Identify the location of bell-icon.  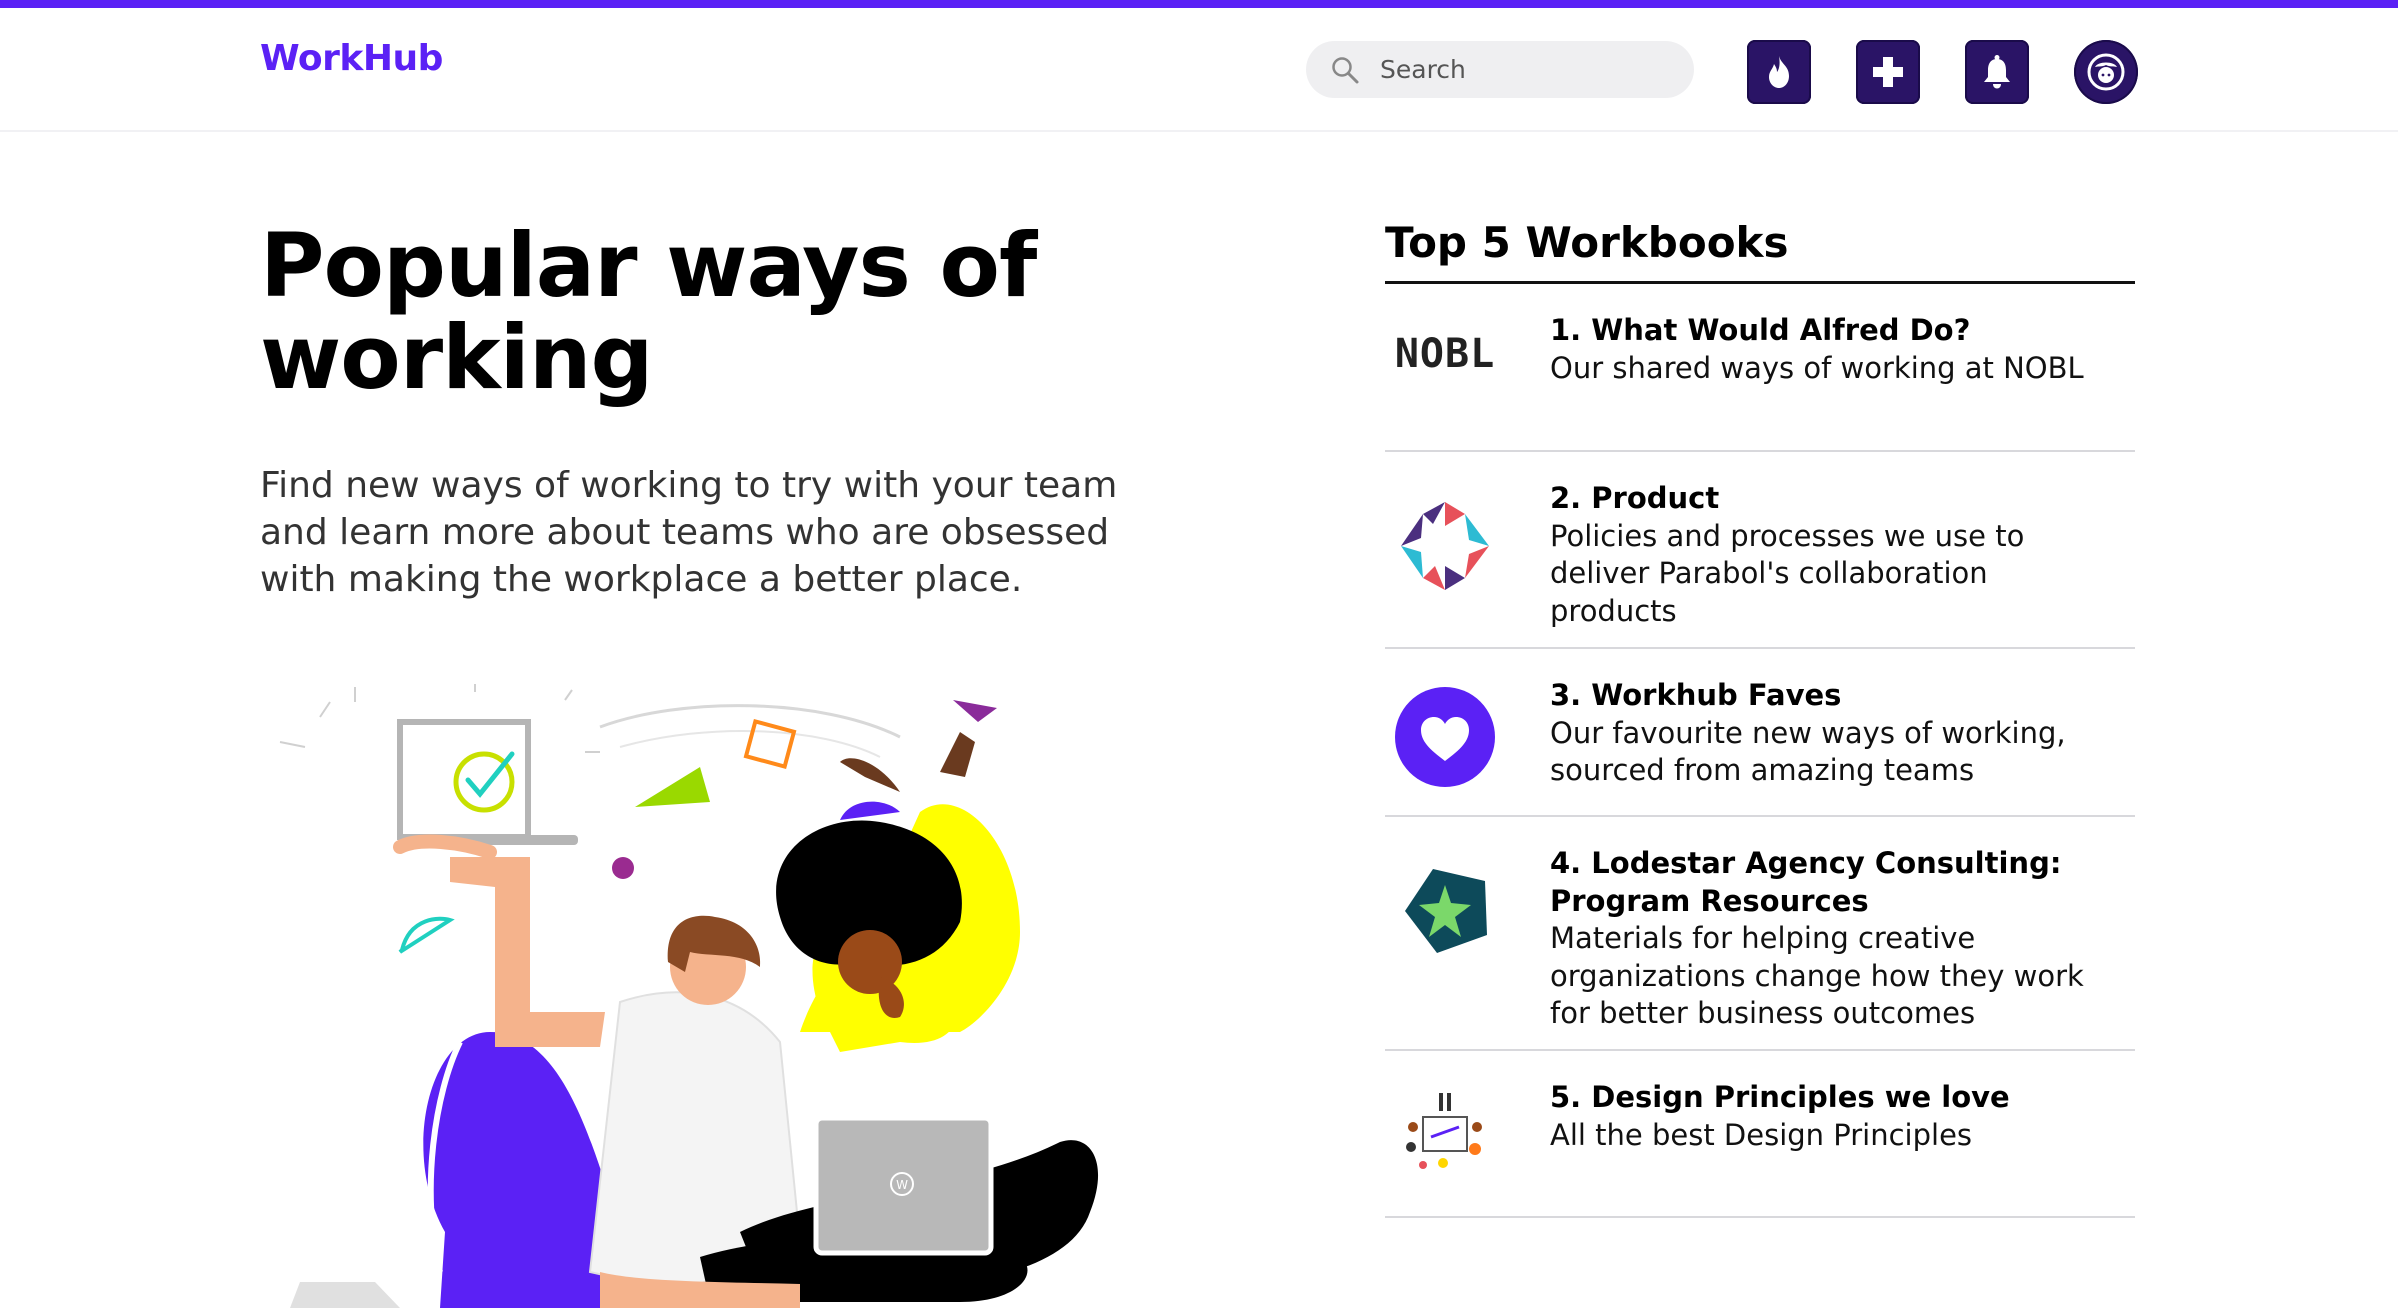
(1997, 72).